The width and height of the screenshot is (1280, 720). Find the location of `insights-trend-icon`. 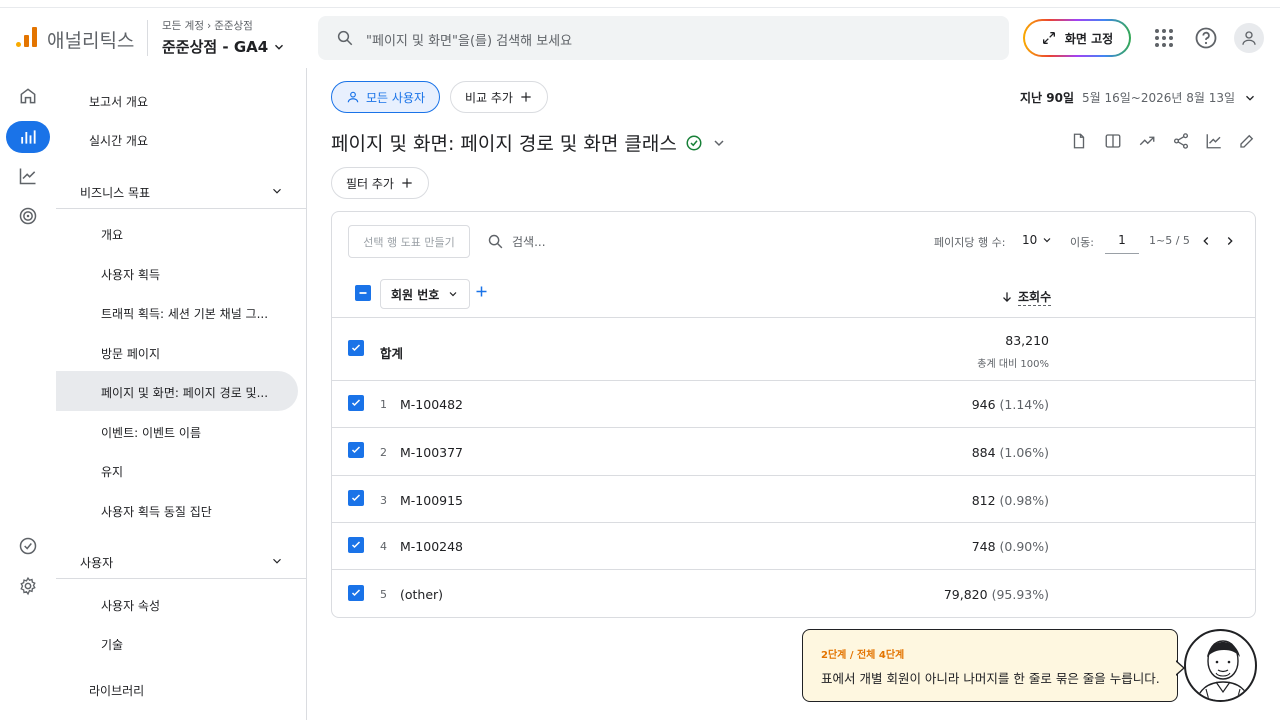

insights-trend-icon is located at coordinates (1147, 141).